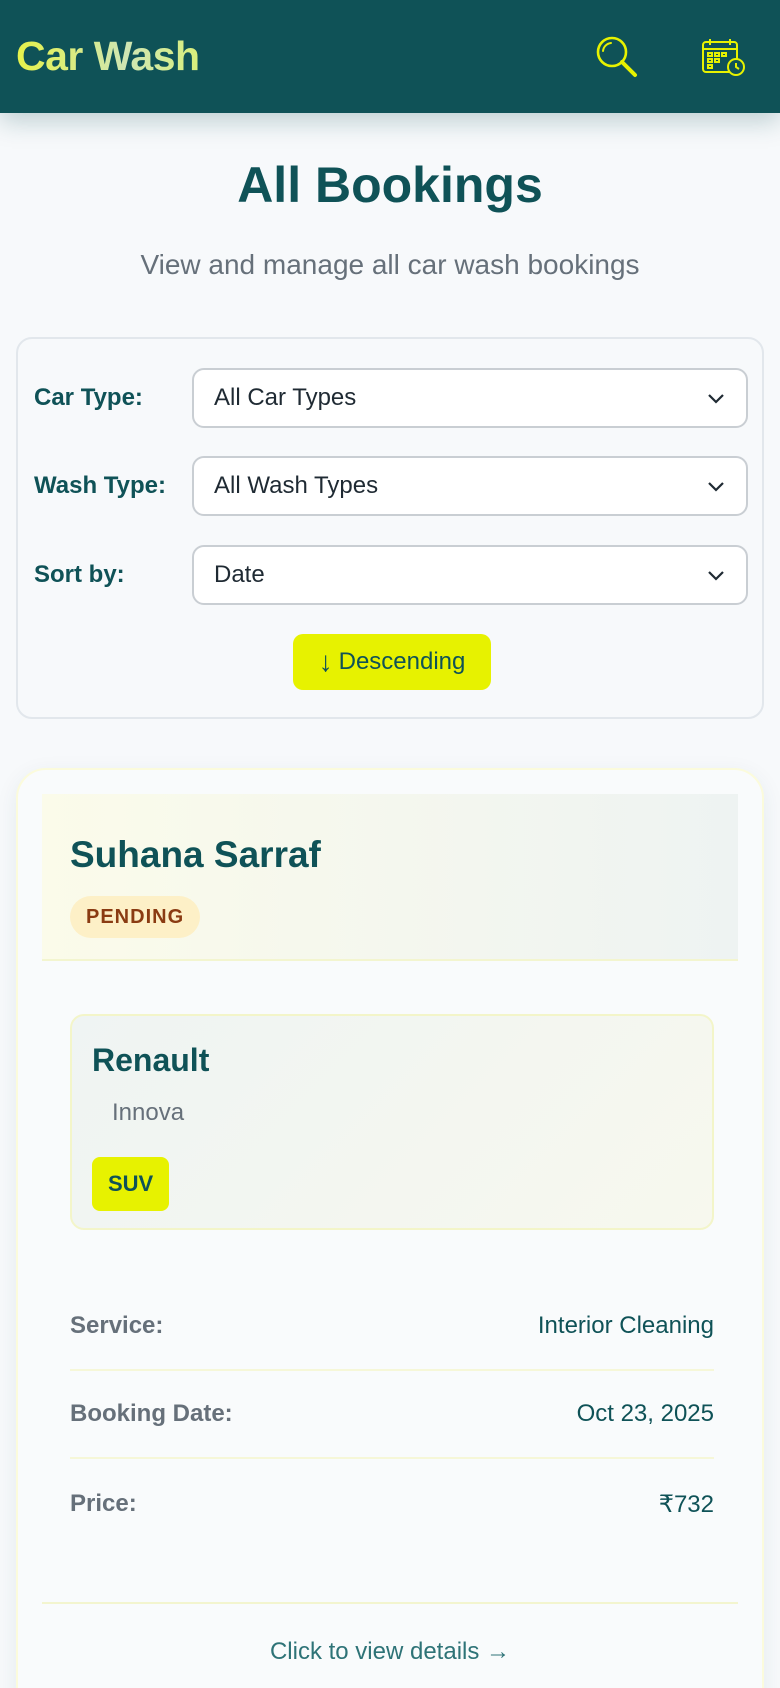  Describe the element at coordinates (392, 1122) in the screenshot. I see `car-info: Renault Innova SUV` at that location.